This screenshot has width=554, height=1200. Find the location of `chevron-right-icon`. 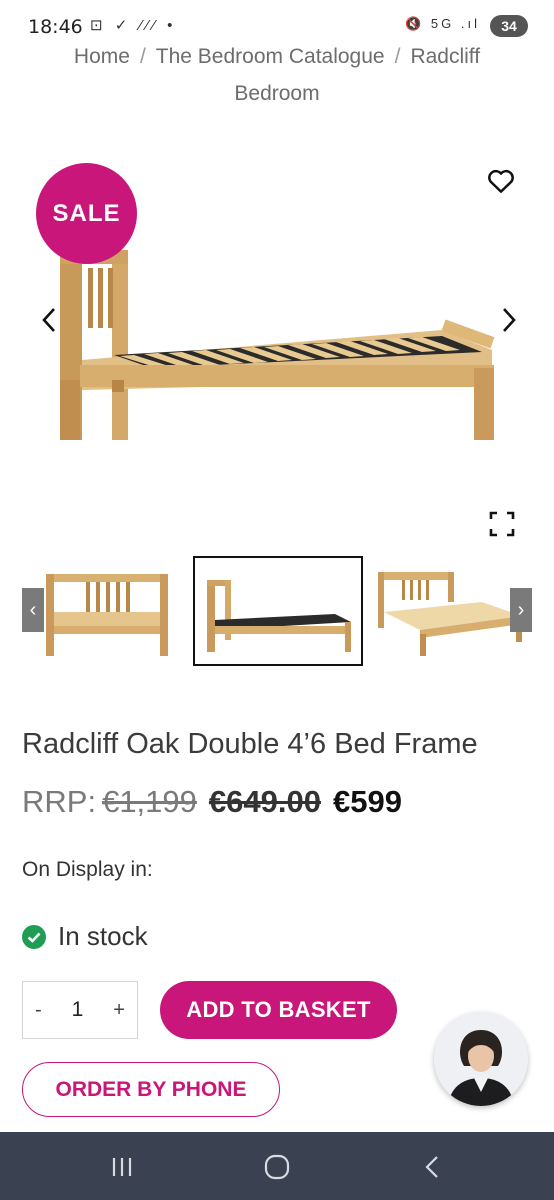

chevron-right-icon is located at coordinates (509, 320).